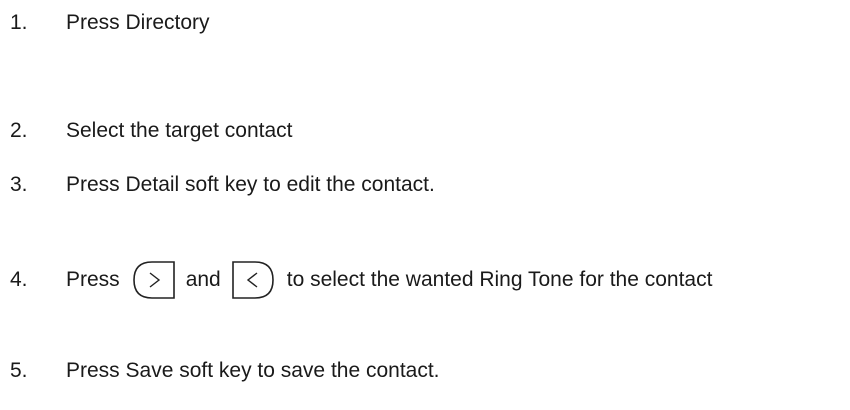 This screenshot has width=850, height=410. Describe the element at coordinates (253, 370) in the screenshot. I see `step-text: Press Save soft key to save the contact.` at that location.